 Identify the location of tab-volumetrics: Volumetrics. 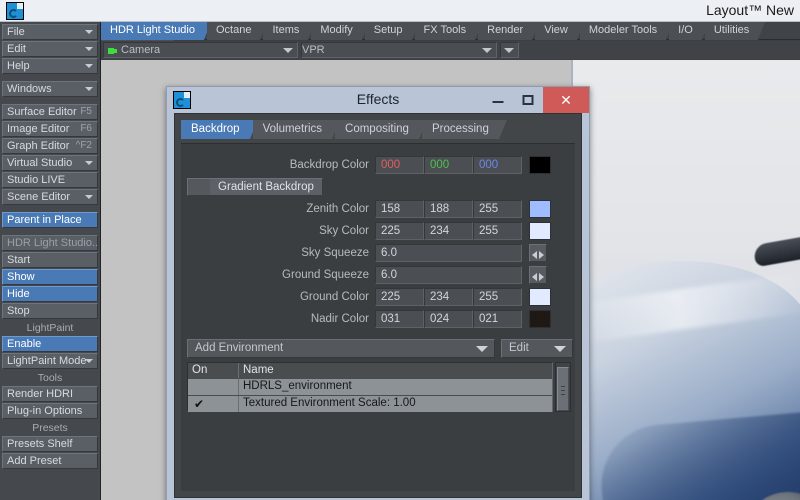
(296, 129).